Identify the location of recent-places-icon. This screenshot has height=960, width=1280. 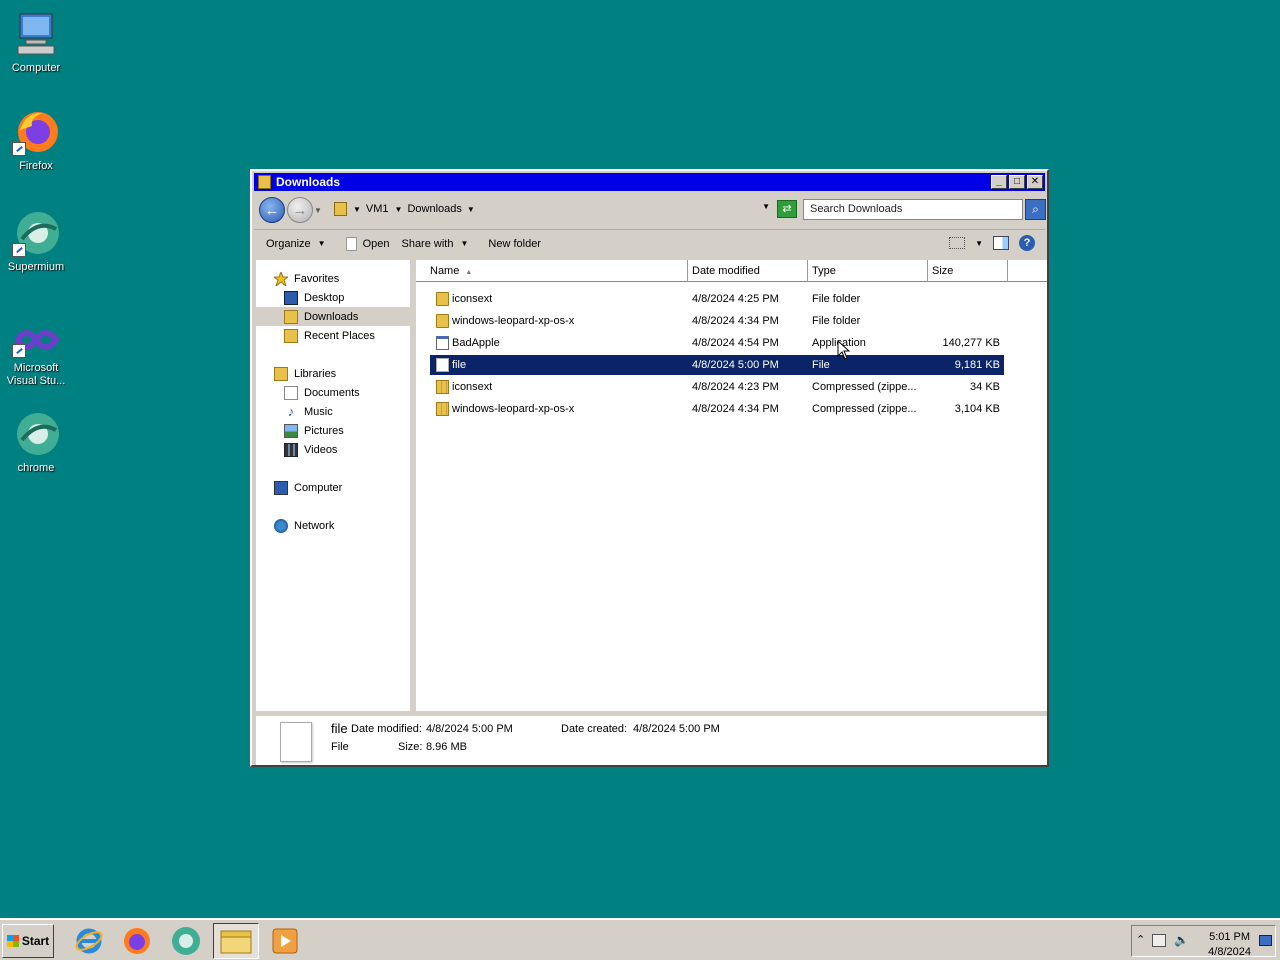
(291, 335).